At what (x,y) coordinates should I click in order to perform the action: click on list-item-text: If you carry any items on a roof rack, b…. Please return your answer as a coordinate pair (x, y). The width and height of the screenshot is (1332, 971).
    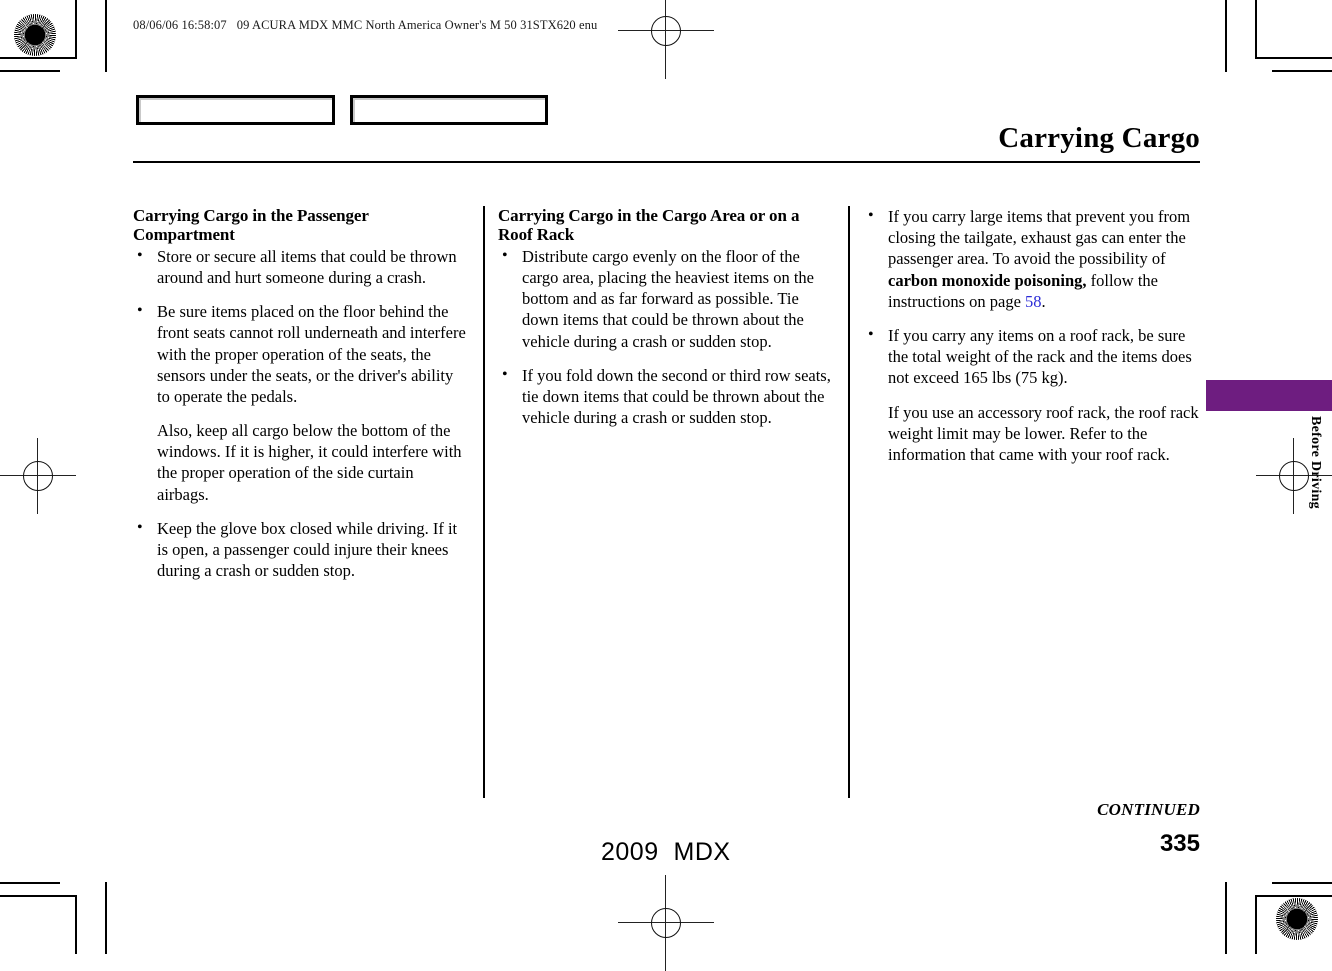
    Looking at the image, I should click on (1040, 356).